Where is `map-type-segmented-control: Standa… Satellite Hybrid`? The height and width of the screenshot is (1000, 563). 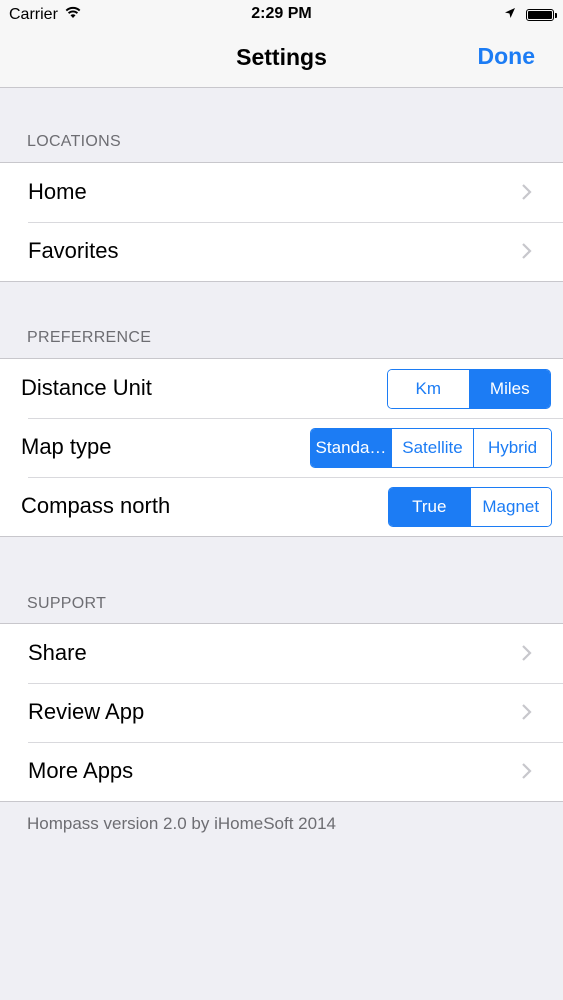 map-type-segmented-control: Standa… Satellite Hybrid is located at coordinates (431, 448).